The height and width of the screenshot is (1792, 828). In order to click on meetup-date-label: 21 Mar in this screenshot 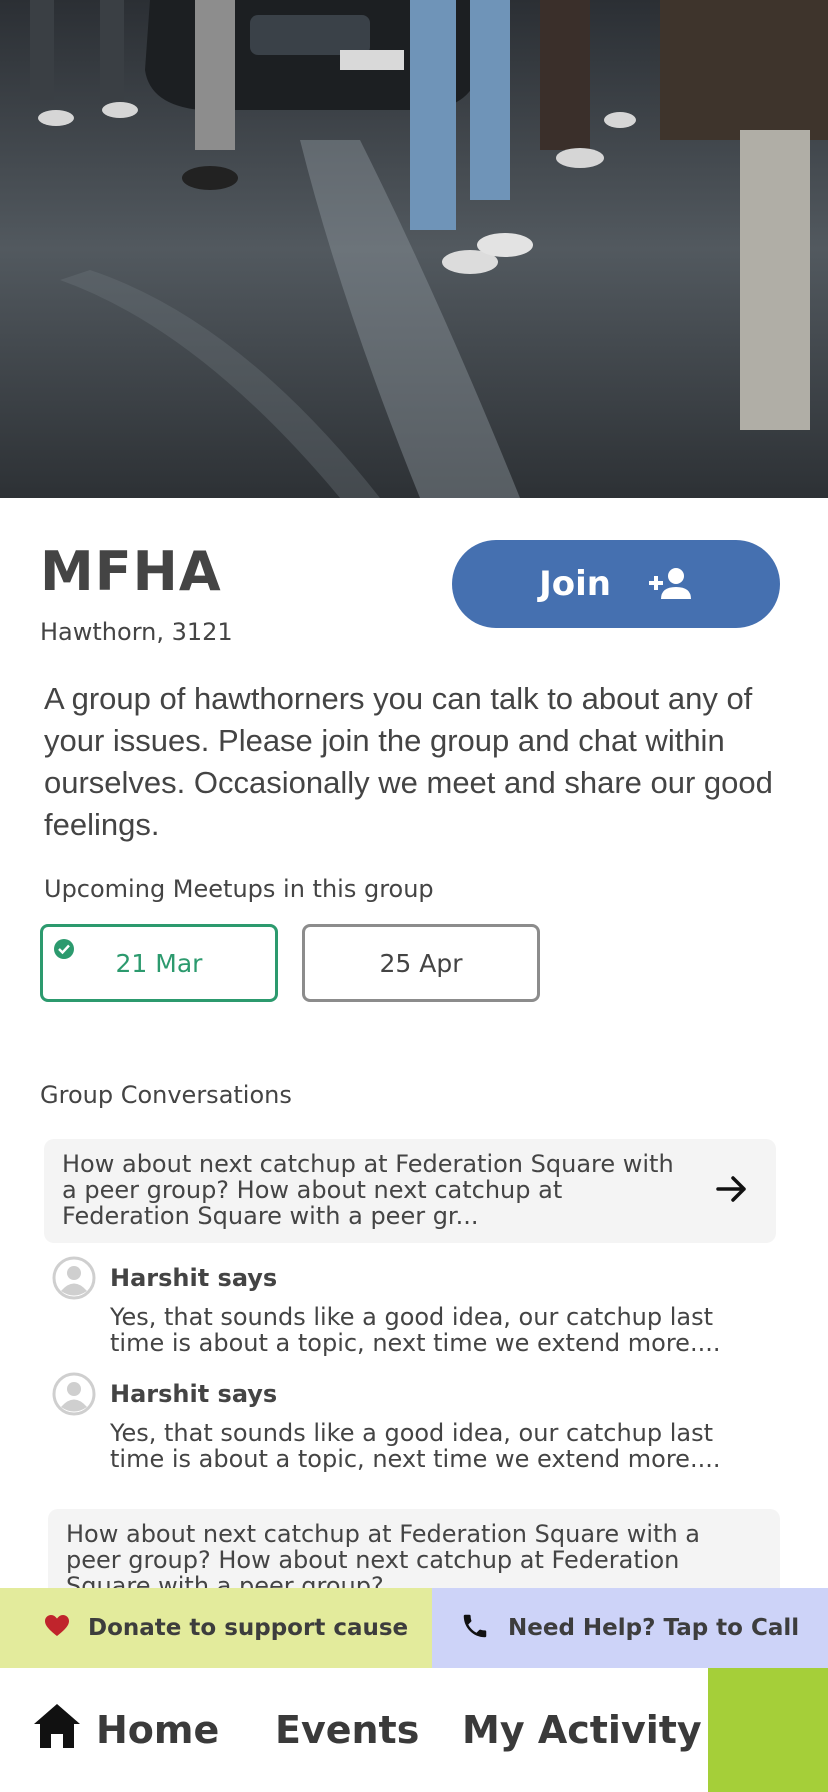, I will do `click(159, 963)`.